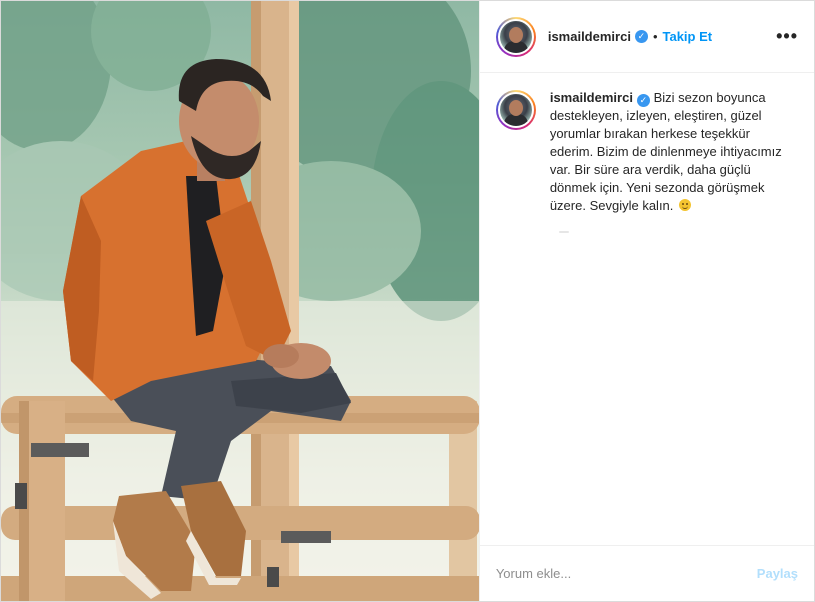 This screenshot has width=815, height=602. Describe the element at coordinates (777, 573) in the screenshot. I see `share-button: Paylaş` at that location.